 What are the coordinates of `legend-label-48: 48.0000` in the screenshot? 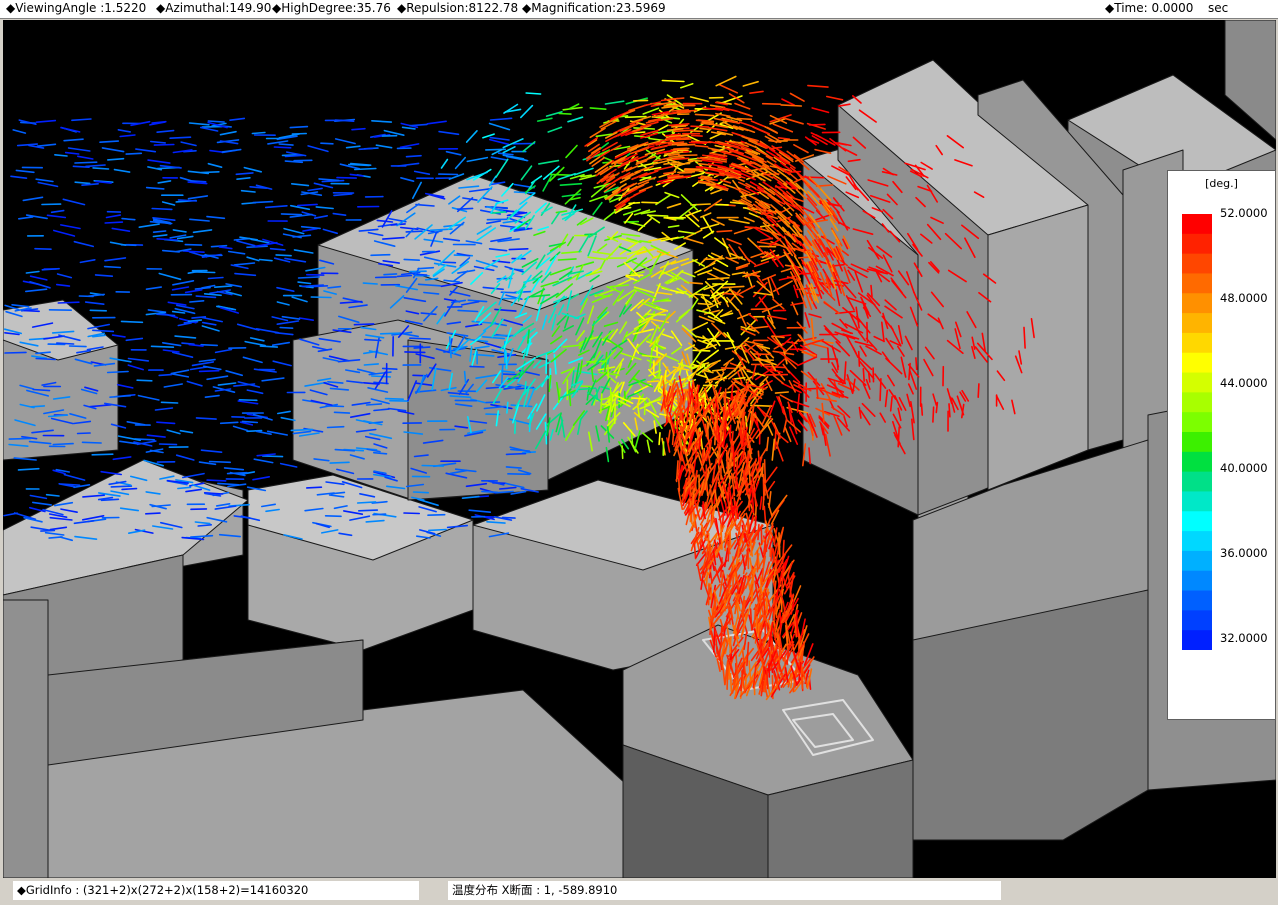 It's located at (1244, 298).